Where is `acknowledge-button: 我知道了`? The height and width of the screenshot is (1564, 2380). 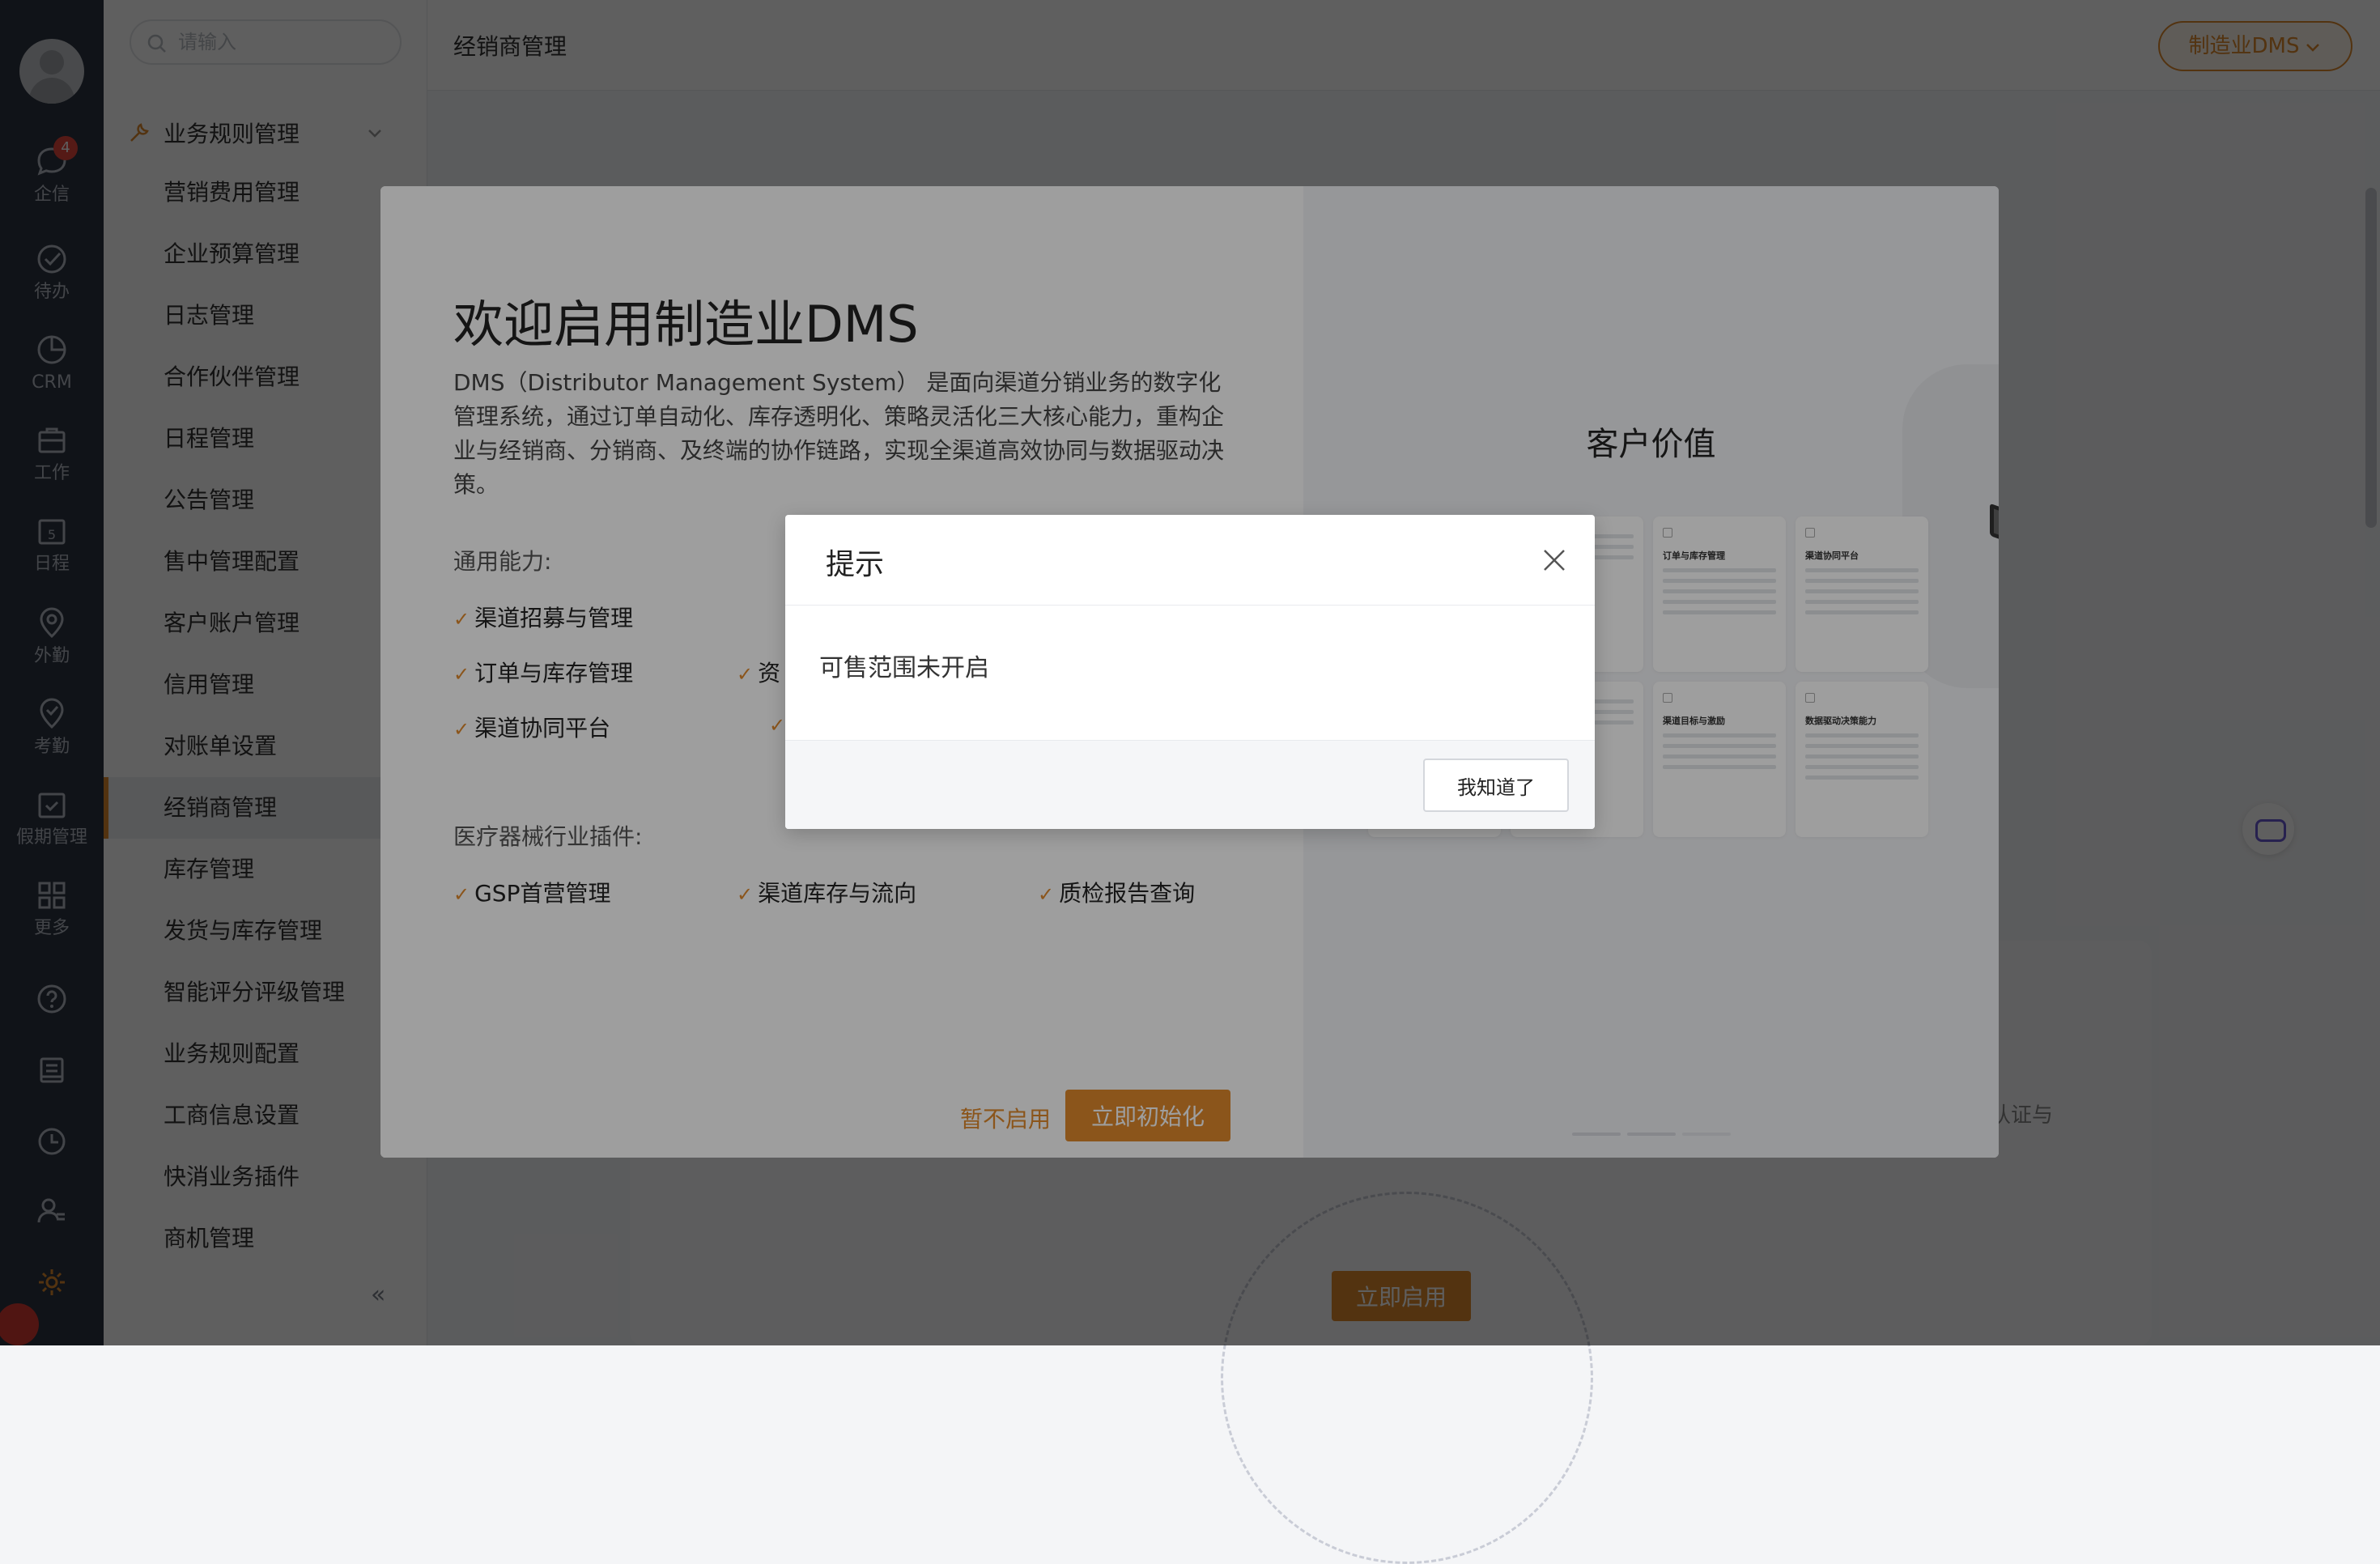
acknowledge-button: 我知道了 is located at coordinates (1496, 785).